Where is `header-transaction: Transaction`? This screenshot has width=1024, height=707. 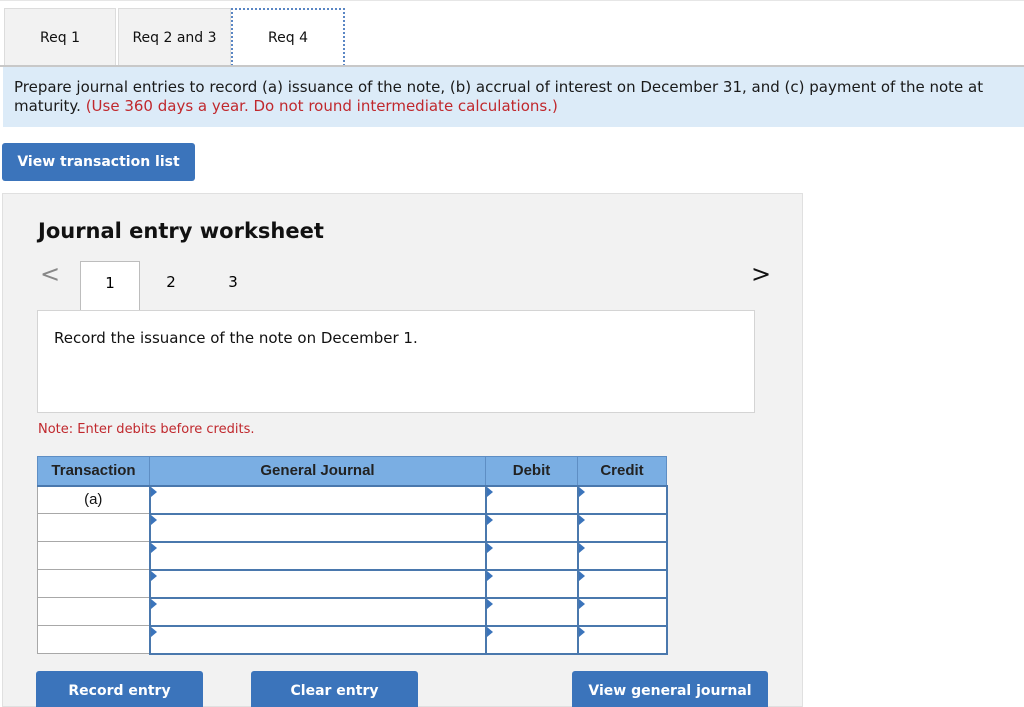 header-transaction: Transaction is located at coordinates (93, 471).